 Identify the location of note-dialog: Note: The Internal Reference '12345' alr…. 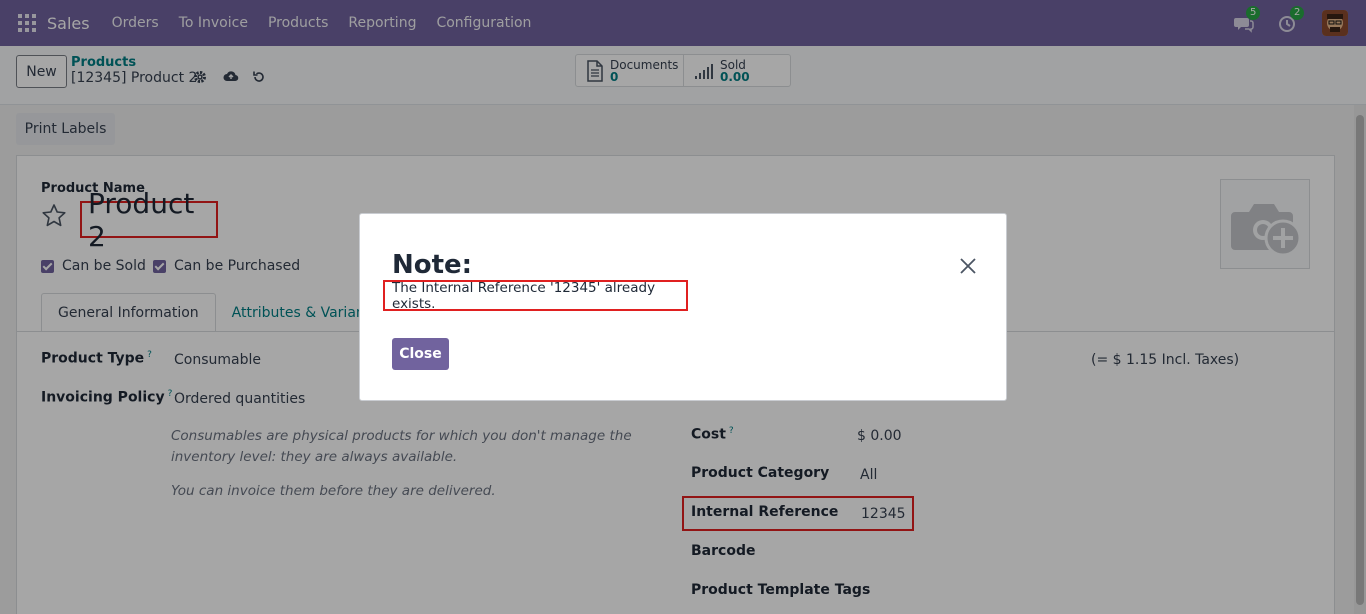
(683, 307).